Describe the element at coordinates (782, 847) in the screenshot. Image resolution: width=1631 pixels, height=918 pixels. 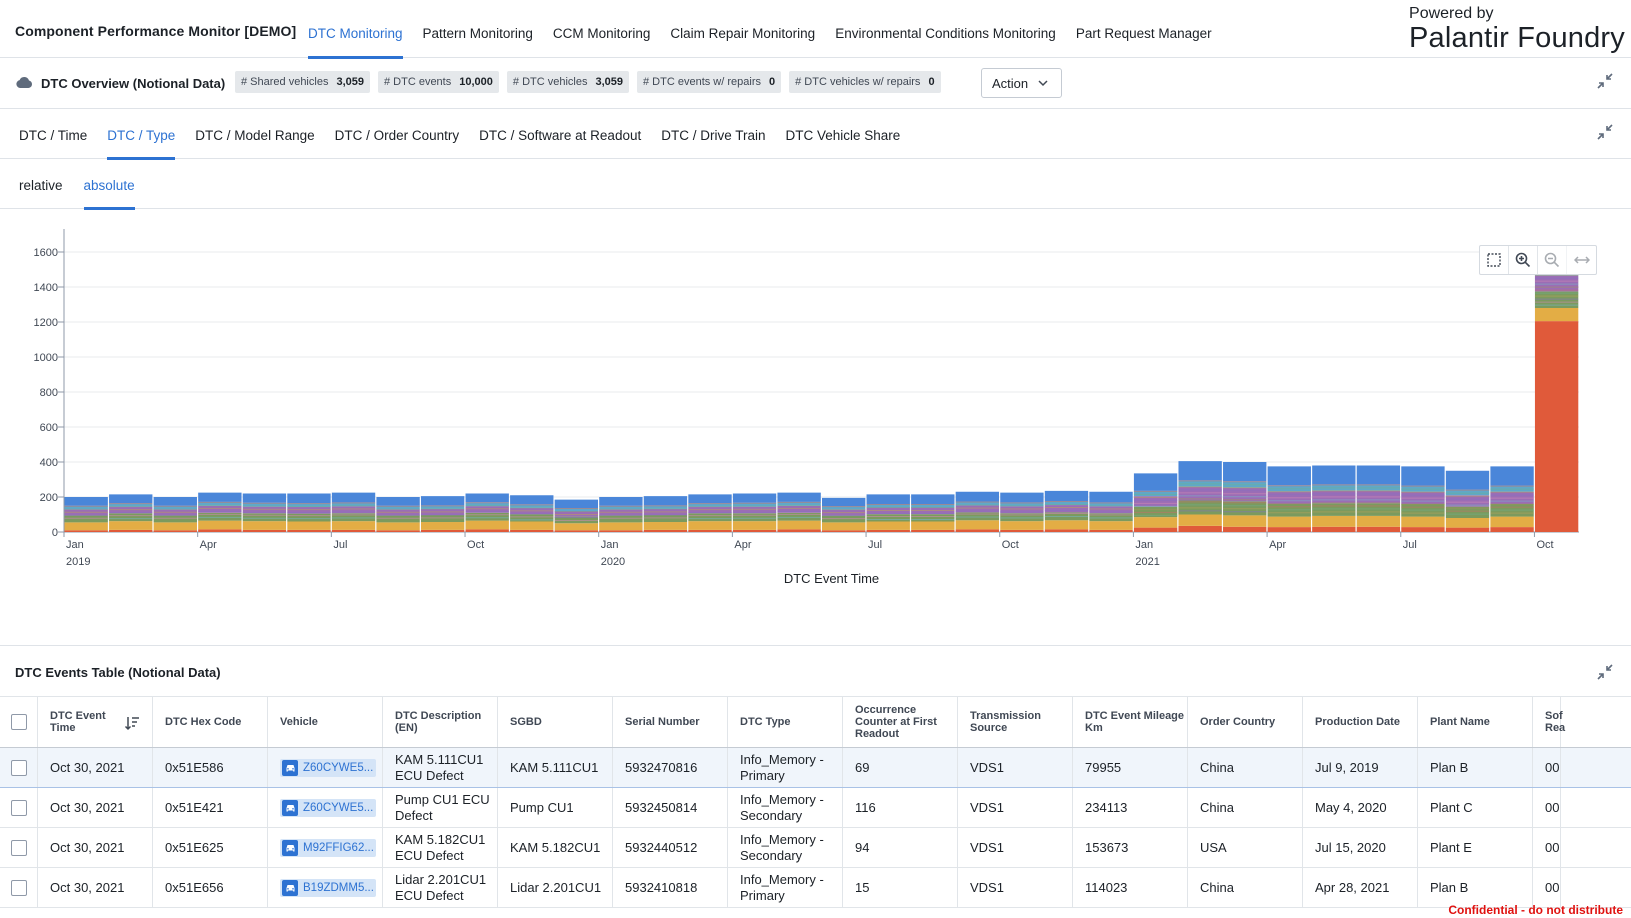
I see `cell-type: Info_Memory - Secondary` at that location.